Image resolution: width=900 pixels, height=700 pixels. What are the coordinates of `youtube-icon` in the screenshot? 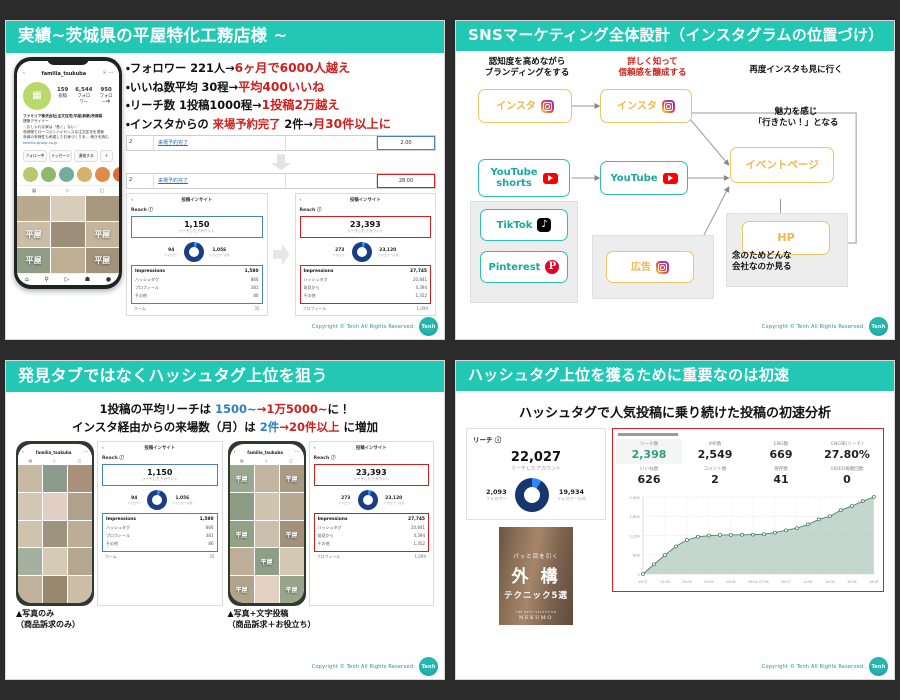 It's located at (670, 178).